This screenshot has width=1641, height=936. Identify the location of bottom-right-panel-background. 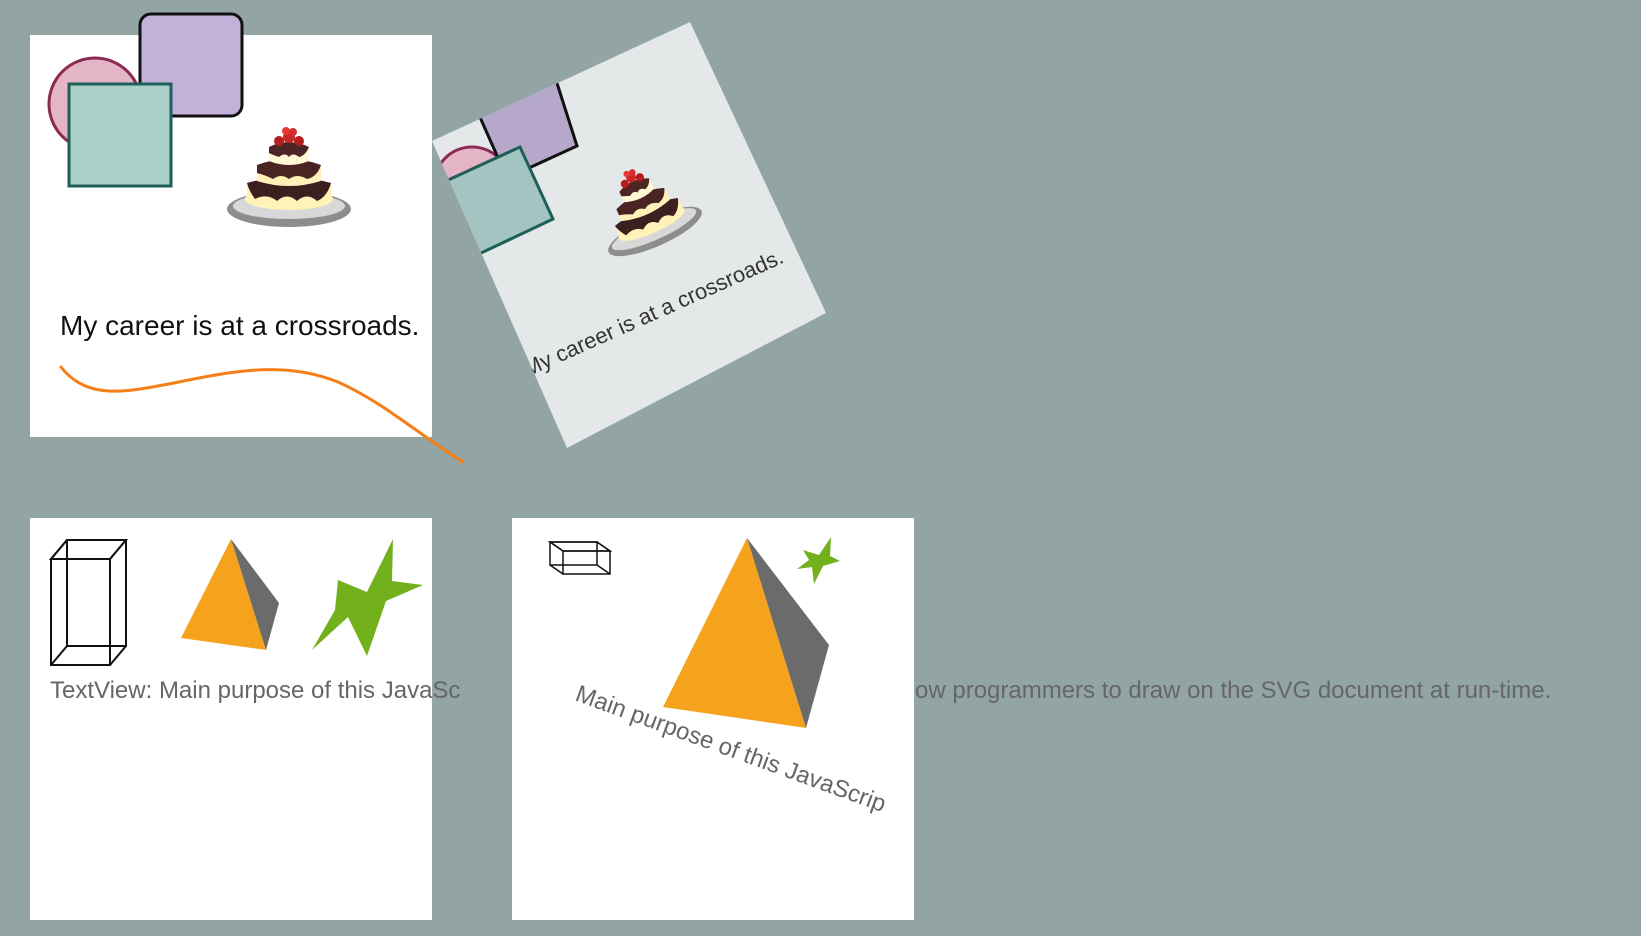
(713, 719).